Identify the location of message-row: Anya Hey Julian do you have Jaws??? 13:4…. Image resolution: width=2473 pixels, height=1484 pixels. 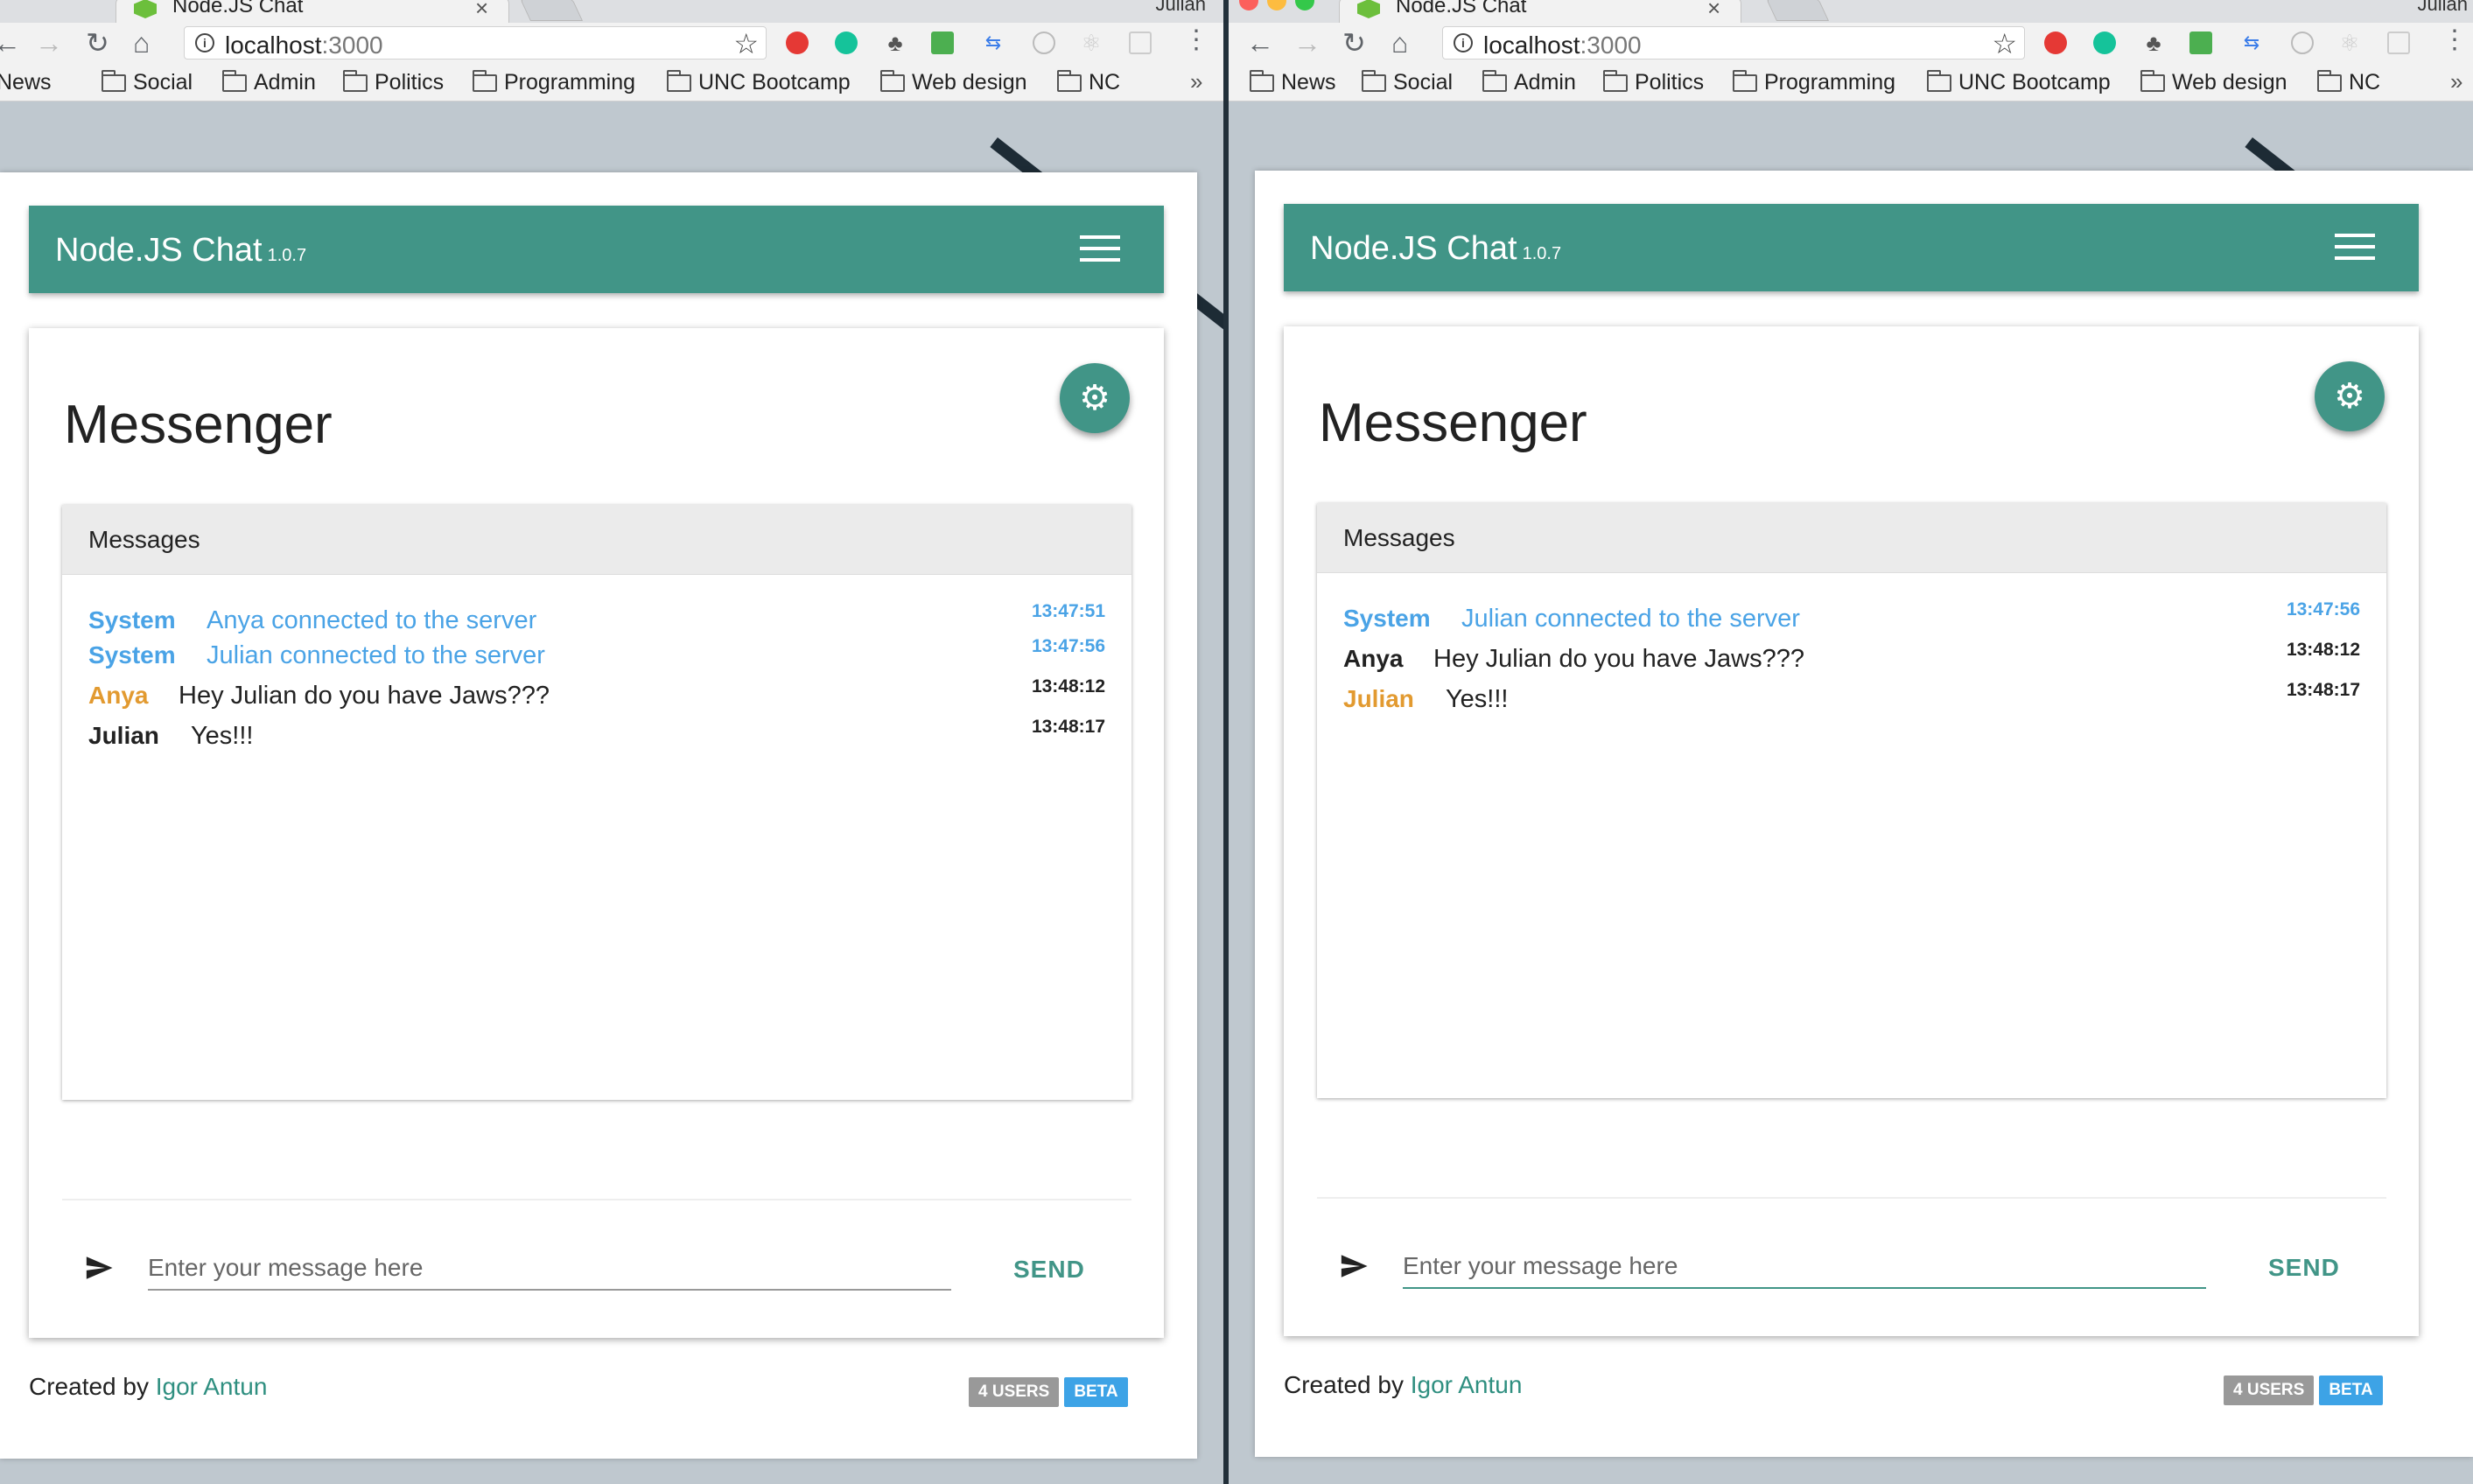
(596, 693).